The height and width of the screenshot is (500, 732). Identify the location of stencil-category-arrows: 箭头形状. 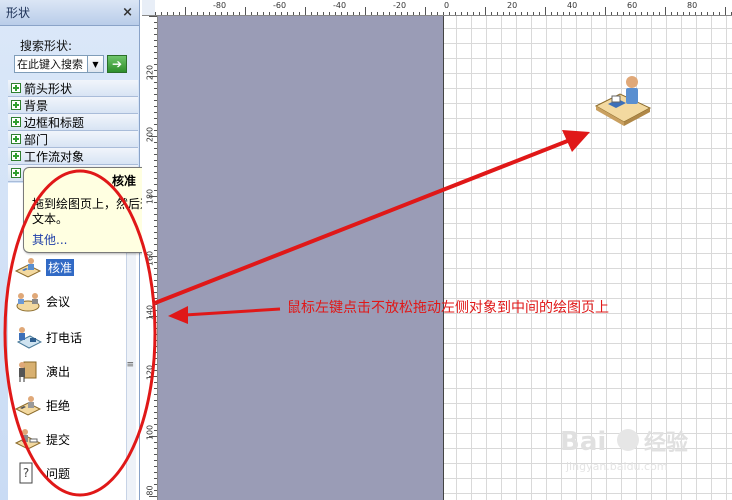
(73, 88).